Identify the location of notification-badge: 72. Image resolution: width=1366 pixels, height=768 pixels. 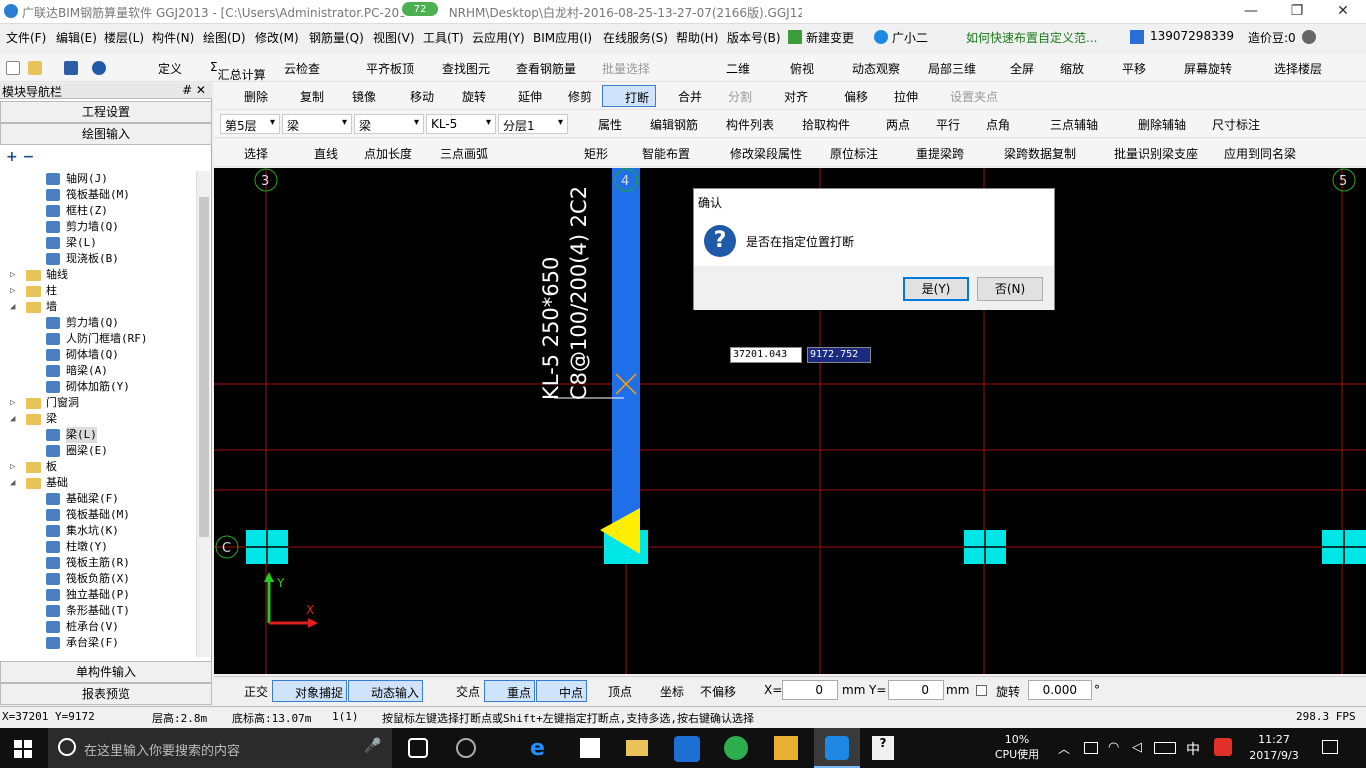
(420, 9).